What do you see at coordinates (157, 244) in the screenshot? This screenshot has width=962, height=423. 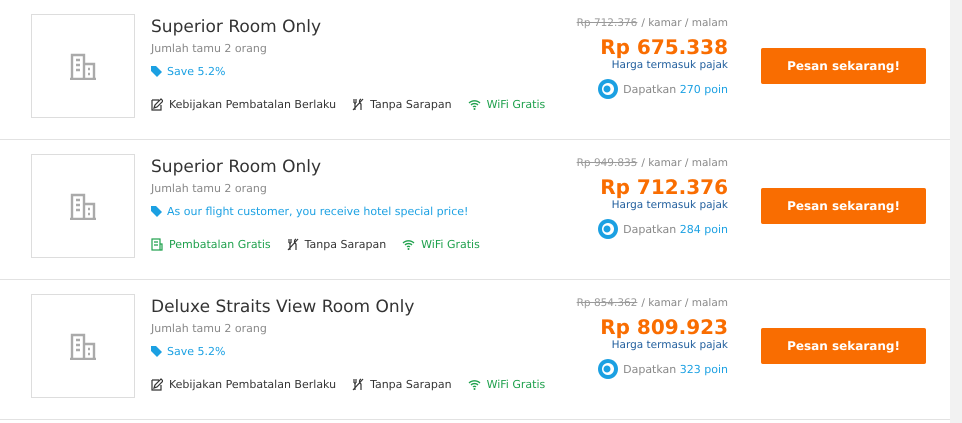 I see `document-icon` at bounding box center [157, 244].